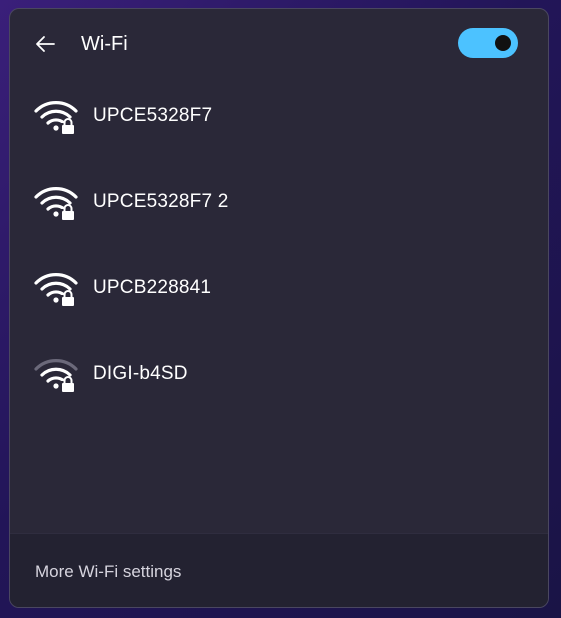 The width and height of the screenshot is (561, 618). Describe the element at coordinates (140, 373) in the screenshot. I see `network-name: DIGI-b4SD` at that location.